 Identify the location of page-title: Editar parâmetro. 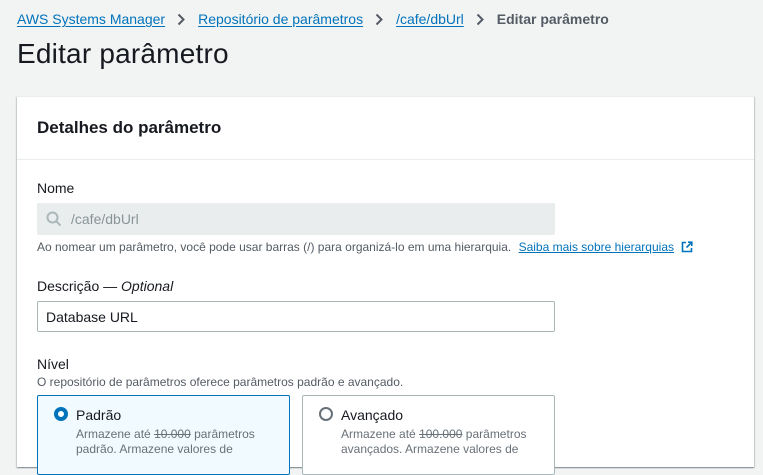
(123, 53).